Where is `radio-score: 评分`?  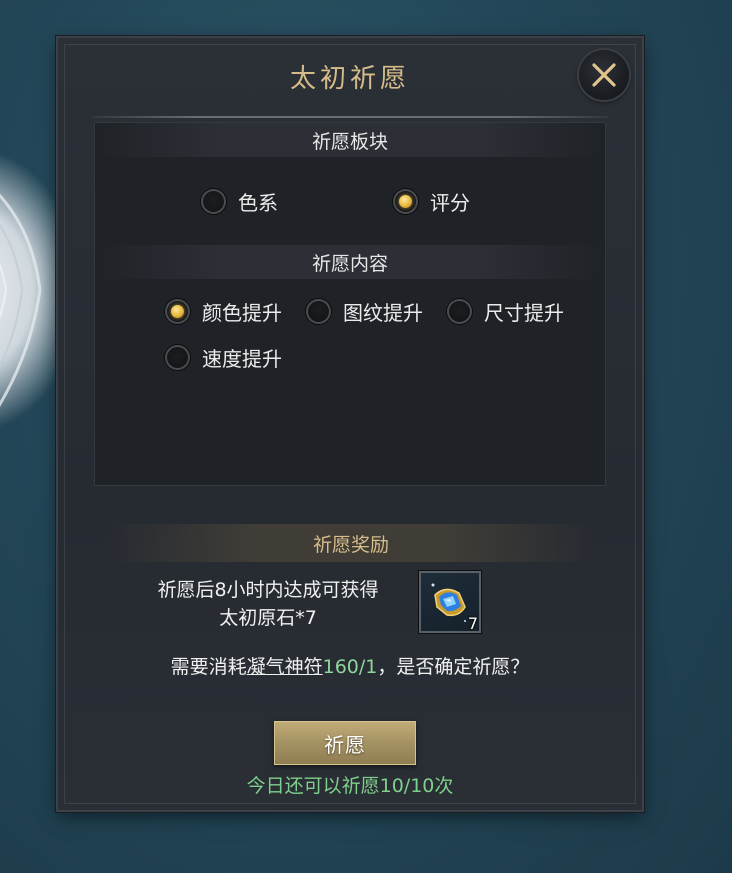
radio-score: 评分 is located at coordinates (431, 201).